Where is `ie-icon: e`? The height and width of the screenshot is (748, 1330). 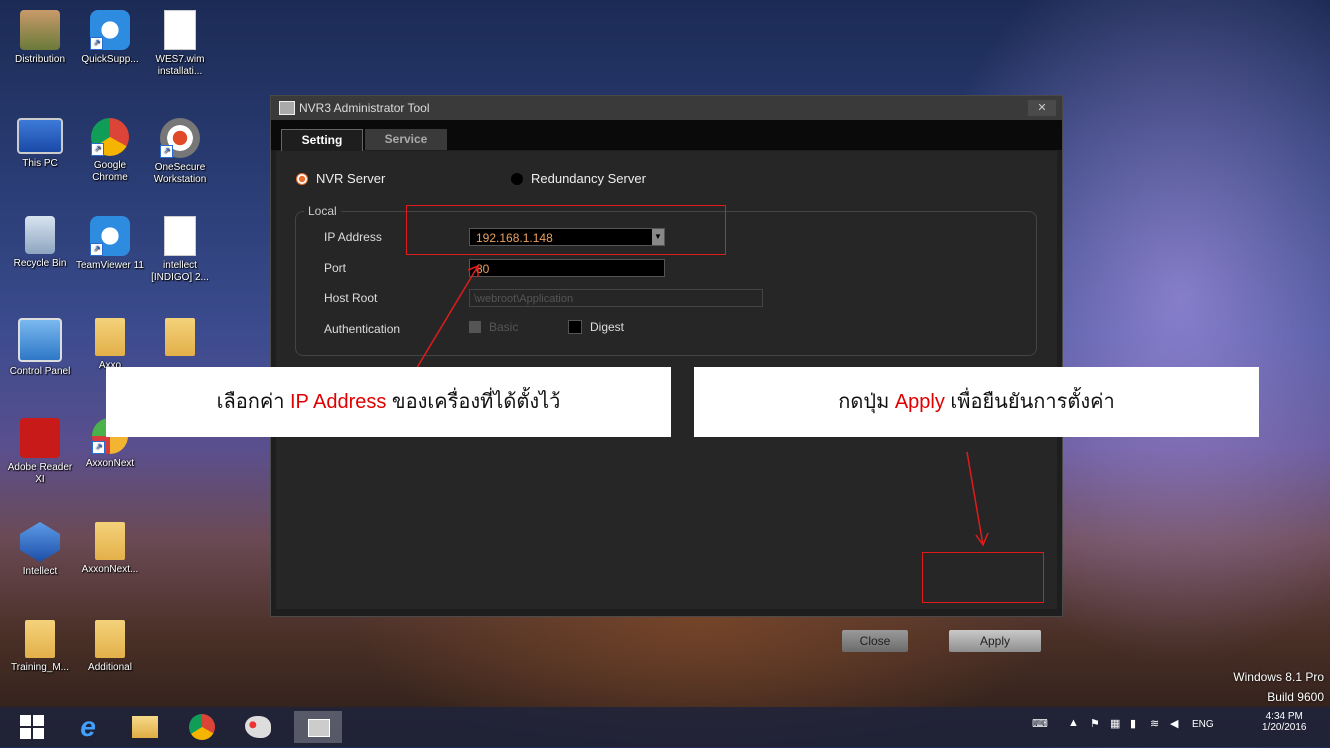
ie-icon: e is located at coordinates (88, 727).